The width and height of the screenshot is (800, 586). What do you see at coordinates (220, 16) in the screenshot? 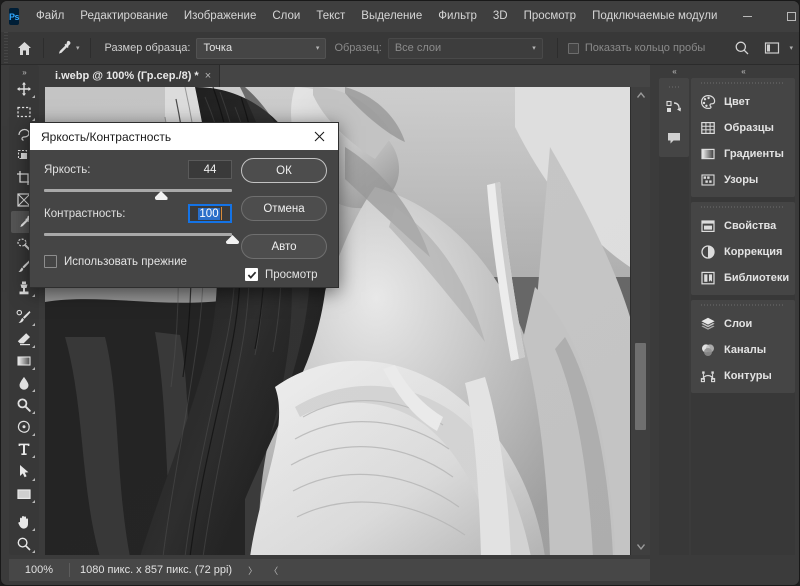
I see `menu-item-image: Изображение` at bounding box center [220, 16].